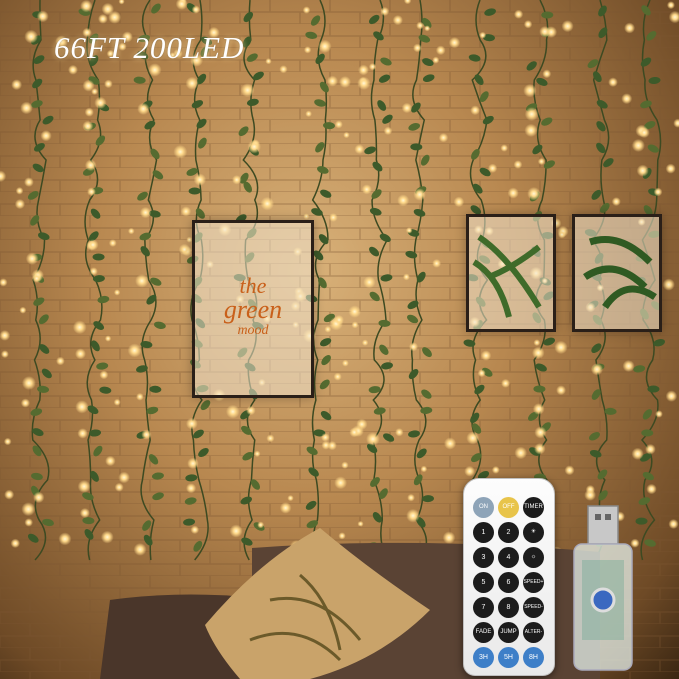 The width and height of the screenshot is (679, 679). I want to click on remote-button-19: 3H, so click(483, 657).